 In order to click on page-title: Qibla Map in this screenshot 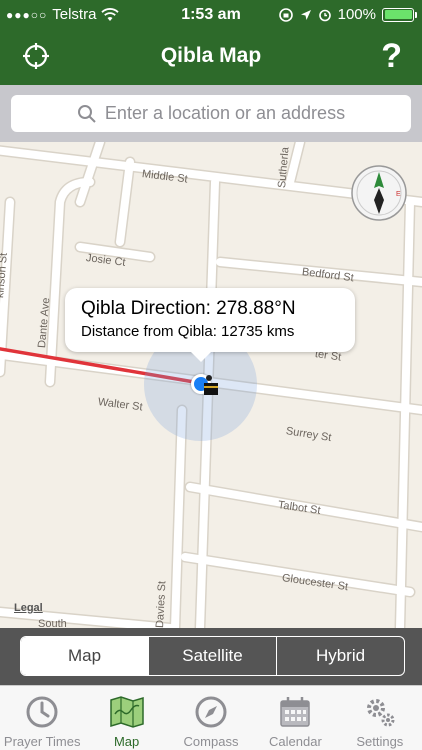, I will do `click(211, 55)`.